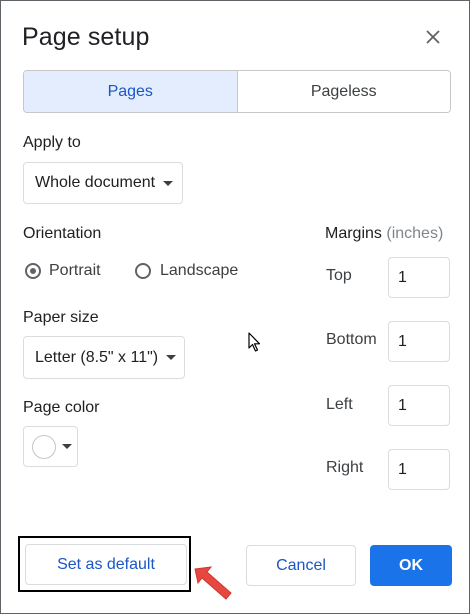  I want to click on landscape-radio, so click(143, 271).